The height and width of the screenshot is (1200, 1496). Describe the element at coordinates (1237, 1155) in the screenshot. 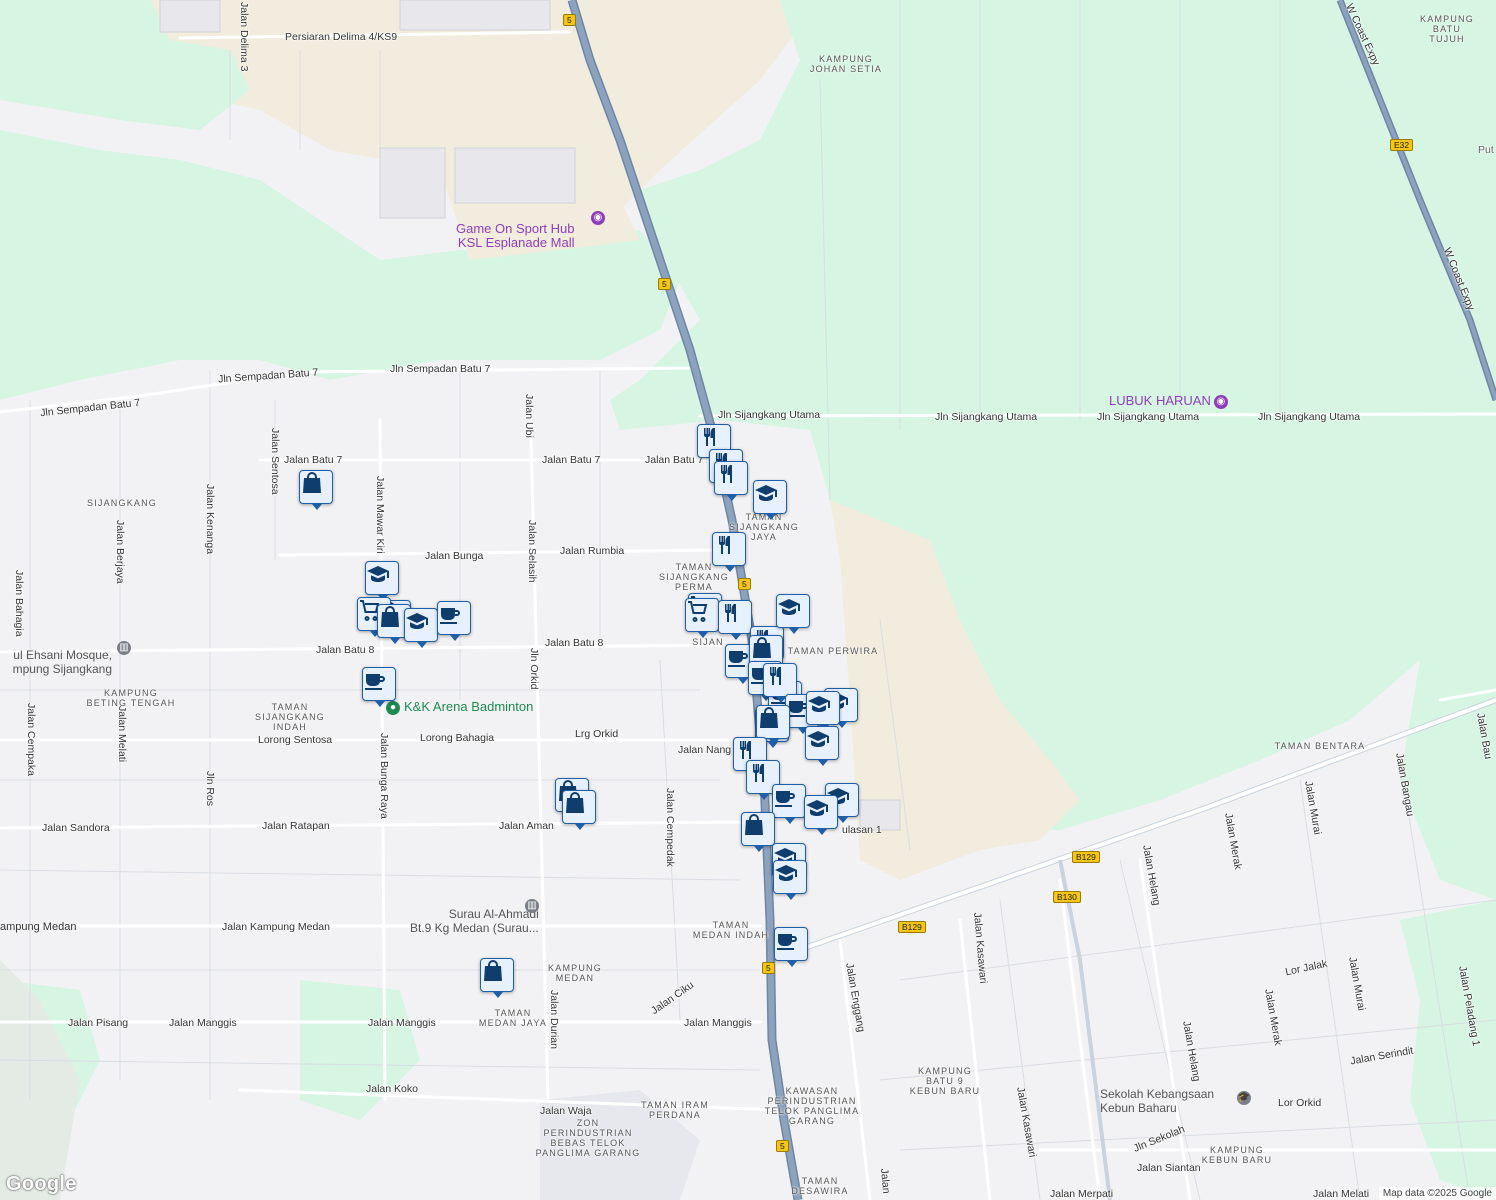

I see `area-label: KAMPUNG KEBUN BARU` at that location.